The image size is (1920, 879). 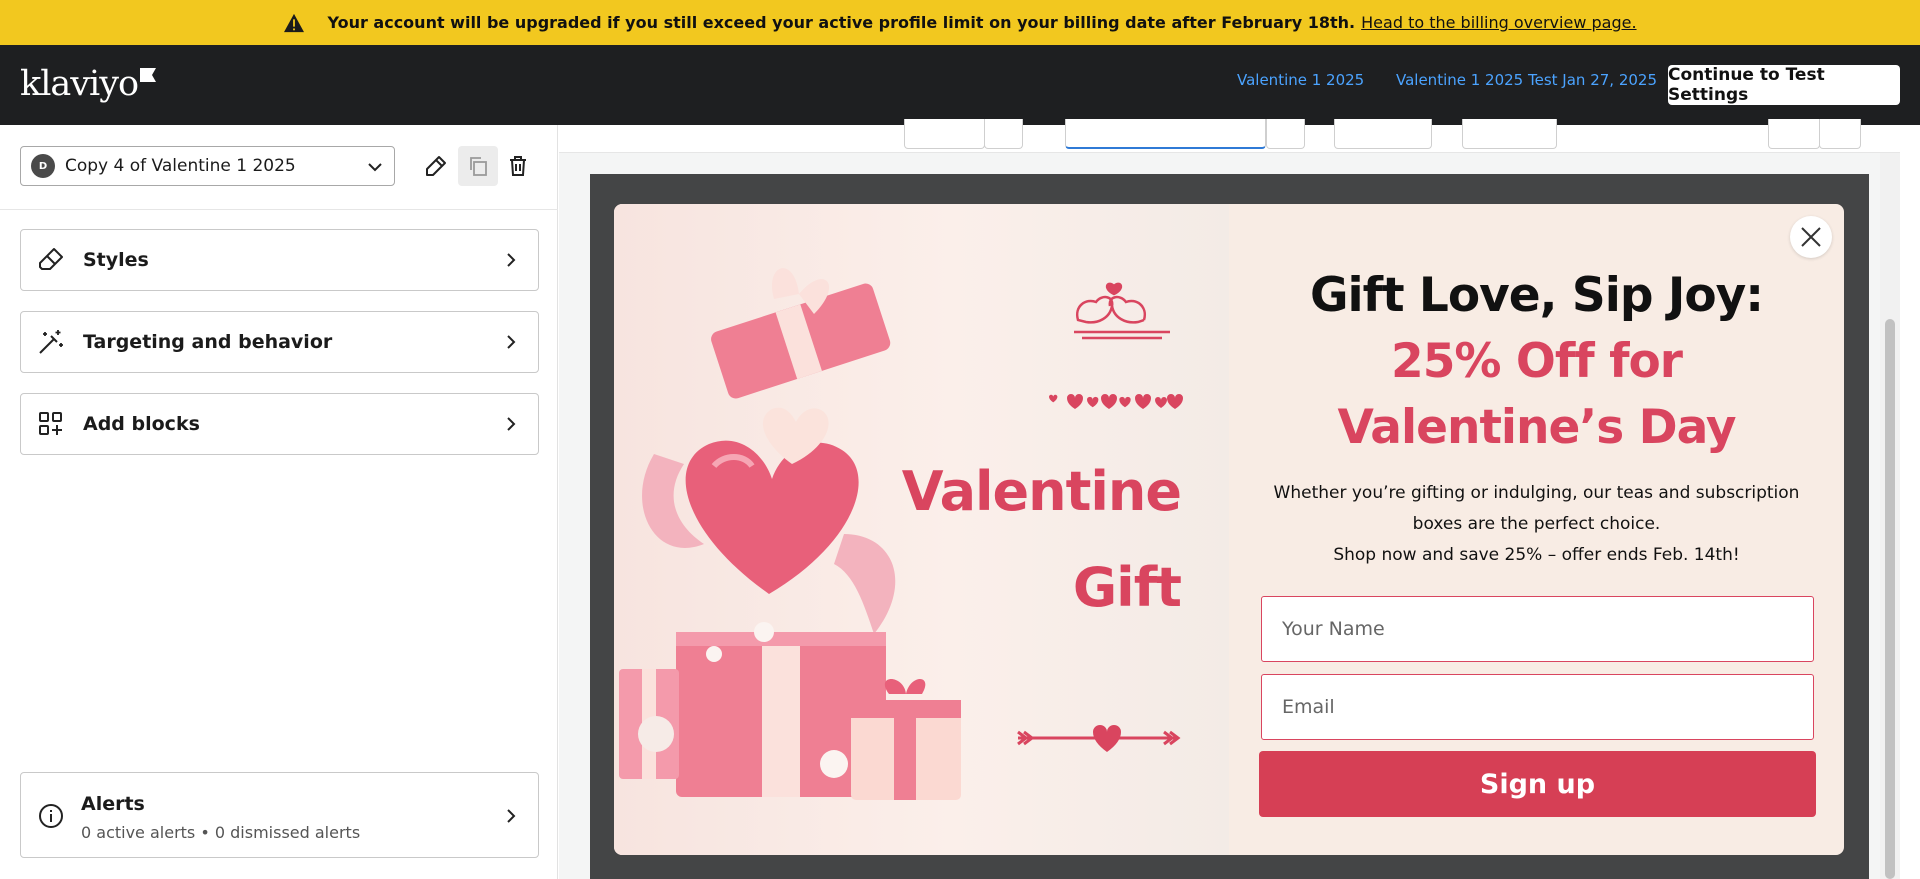 I want to click on image-headline-valentine: Valentine, so click(x=1041, y=491).